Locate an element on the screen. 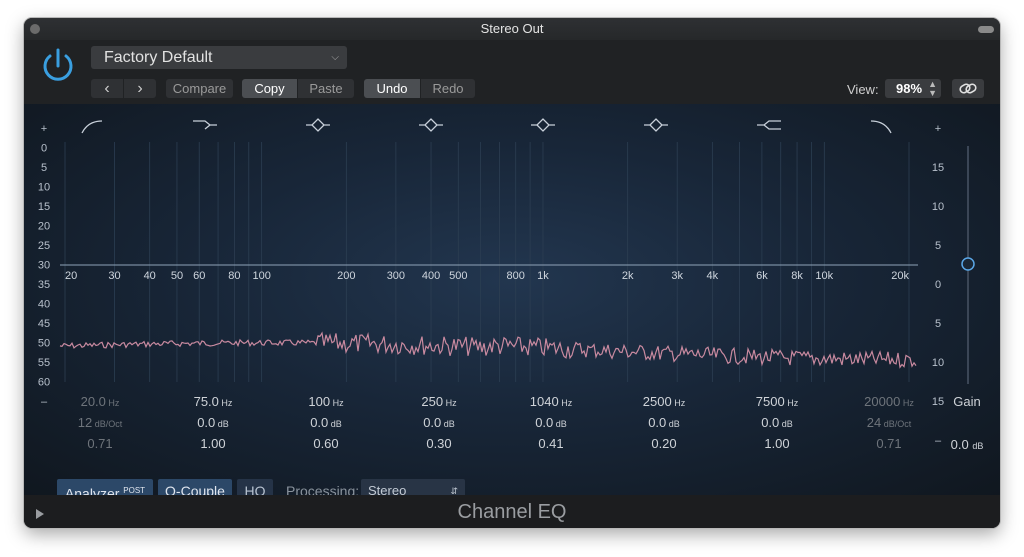 This screenshot has width=1024, height=557. db-tick-label: 30 is located at coordinates (44, 266).